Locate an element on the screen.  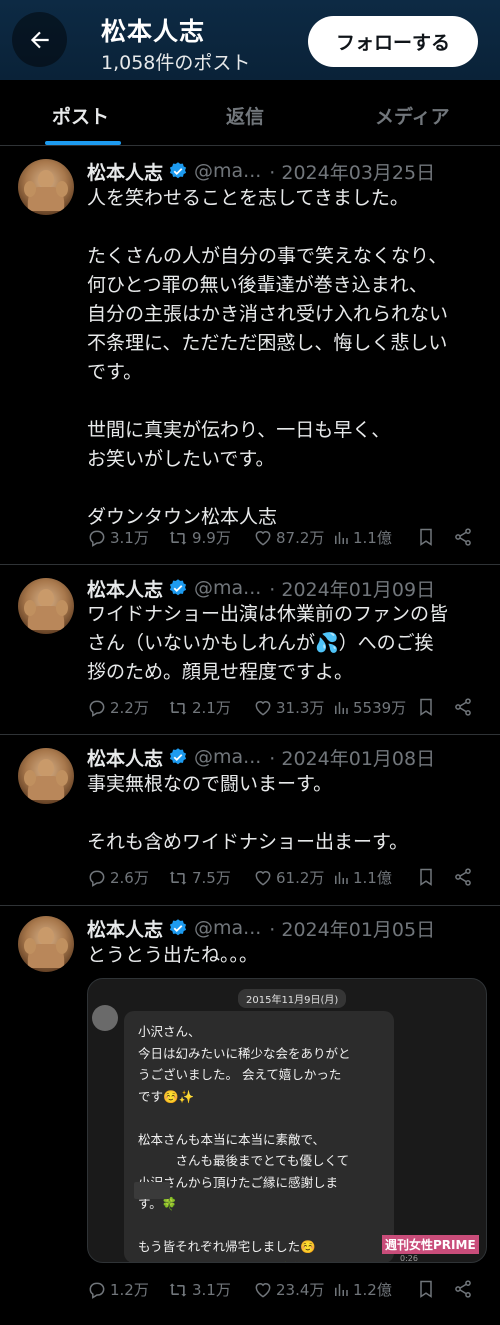
tweet-header: 松本人志 @ma... · 2024年01月05日 is located at coordinates (261, 928).